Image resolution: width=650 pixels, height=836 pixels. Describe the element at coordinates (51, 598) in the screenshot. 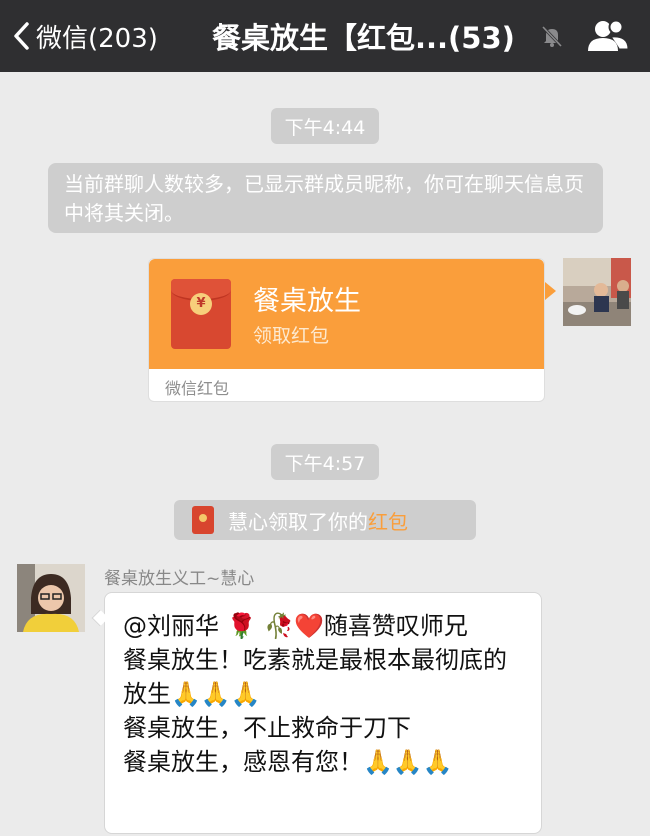

I see `sender-avatar` at that location.